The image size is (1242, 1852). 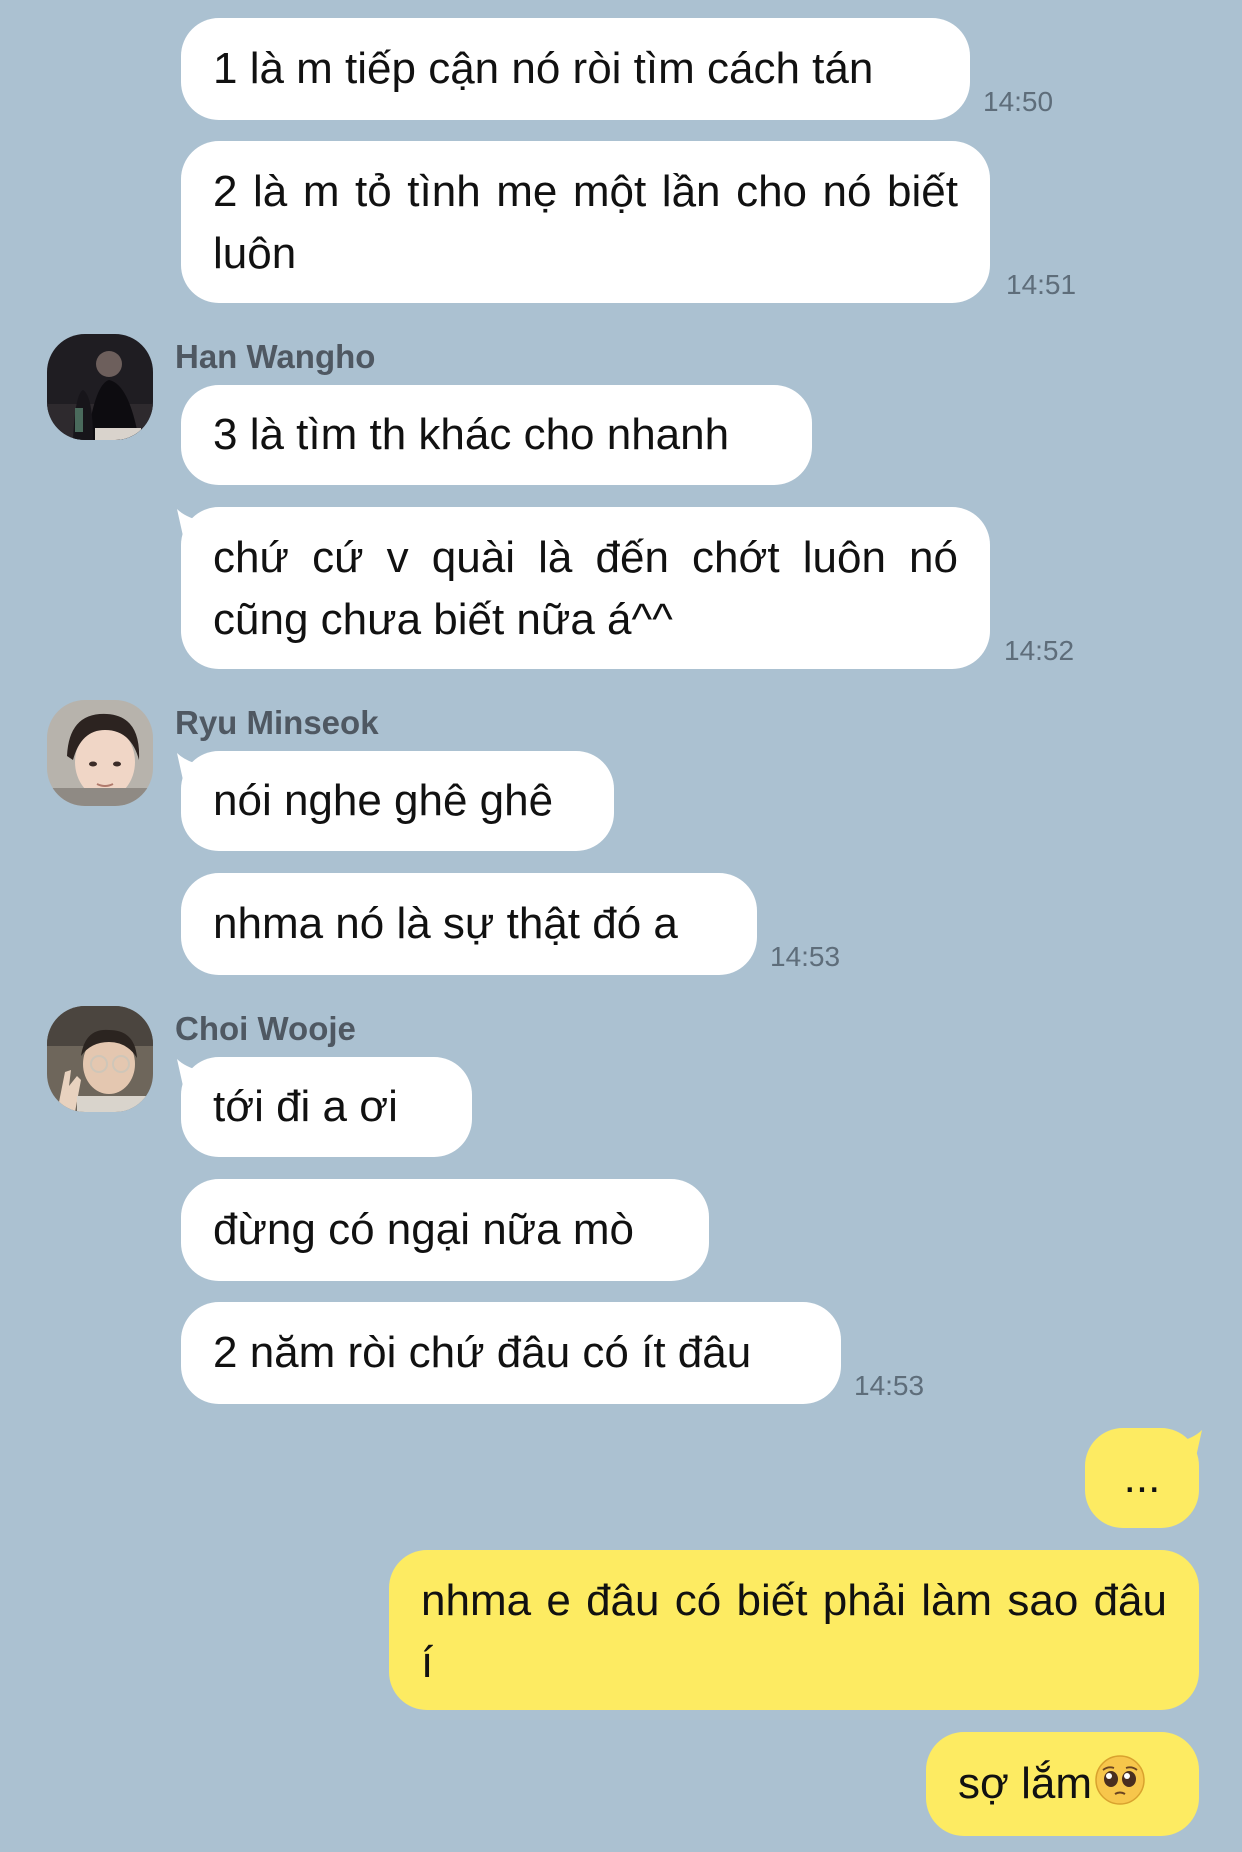 What do you see at coordinates (275, 356) in the screenshot?
I see `sender-name: Han Wangho` at bounding box center [275, 356].